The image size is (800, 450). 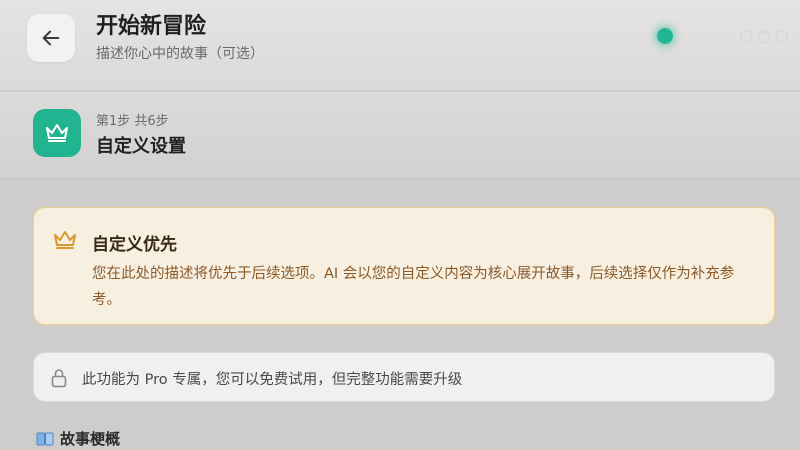 I want to click on back-button, so click(x=51, y=38).